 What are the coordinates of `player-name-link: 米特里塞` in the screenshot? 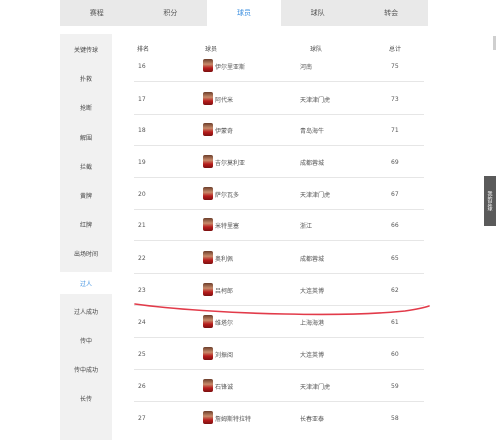 It's located at (227, 225).